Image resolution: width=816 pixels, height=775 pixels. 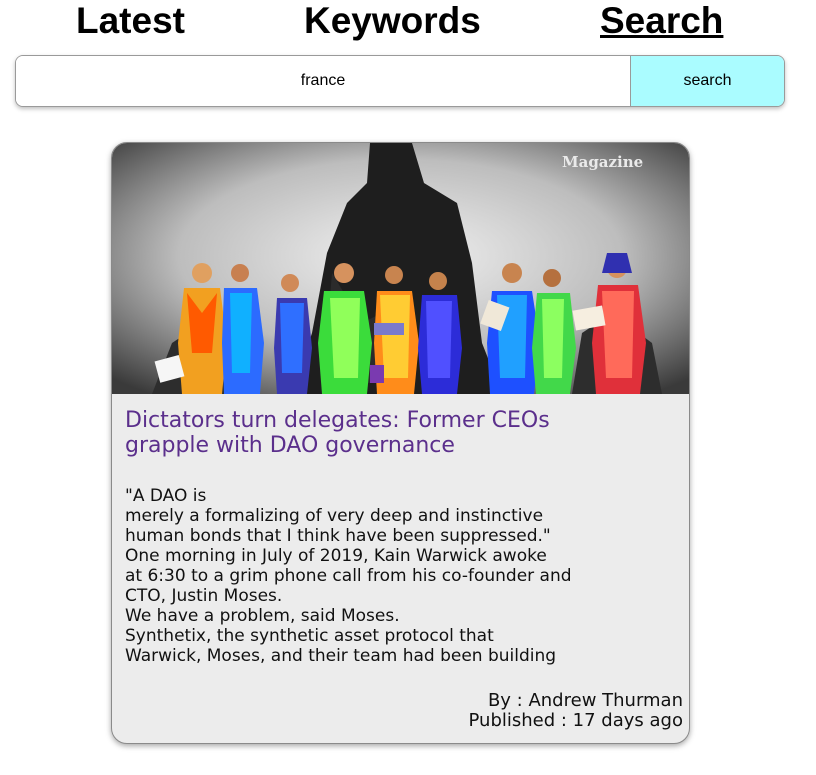 What do you see at coordinates (337, 420) in the screenshot?
I see `article-title-line: Dictators turn delegates: Former CEOs` at bounding box center [337, 420].